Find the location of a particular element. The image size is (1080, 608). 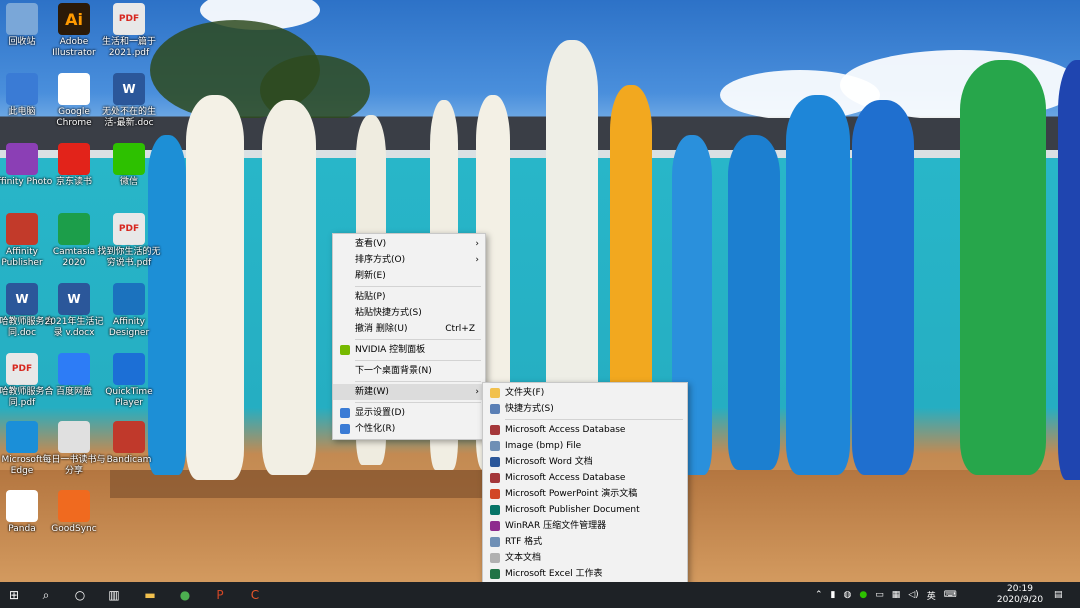

context-menu-item: 显示设置(D) is located at coordinates (409, 413).